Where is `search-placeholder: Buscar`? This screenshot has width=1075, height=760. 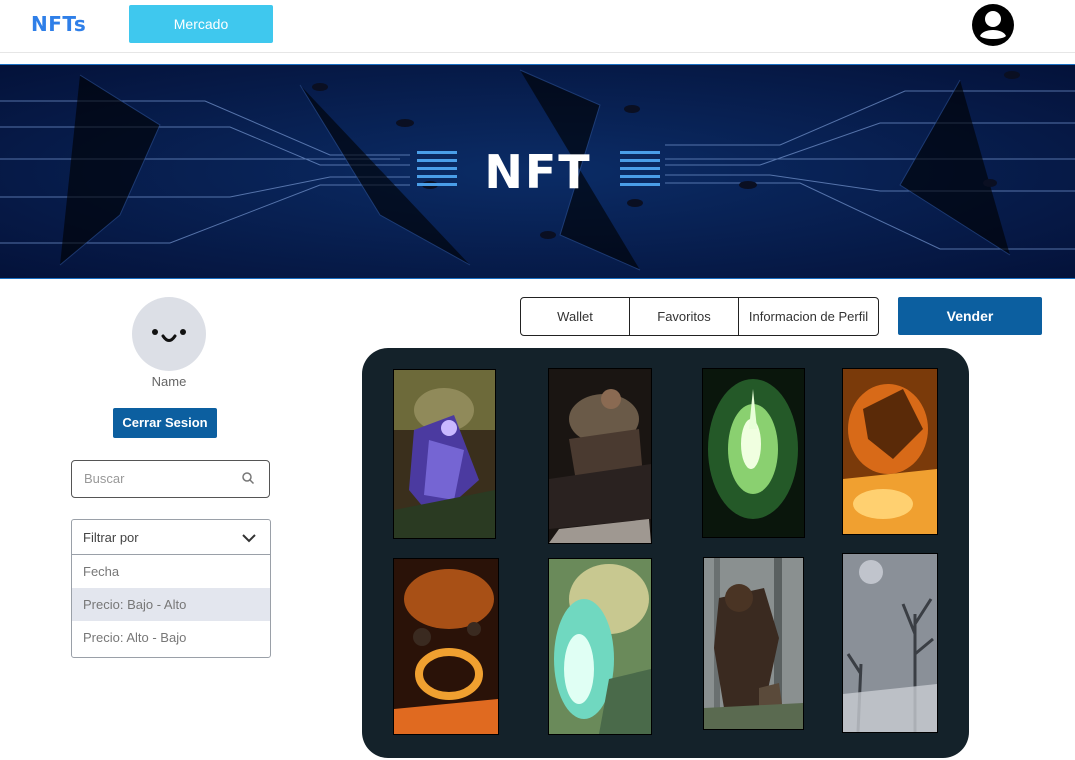 search-placeholder: Buscar is located at coordinates (104, 478).